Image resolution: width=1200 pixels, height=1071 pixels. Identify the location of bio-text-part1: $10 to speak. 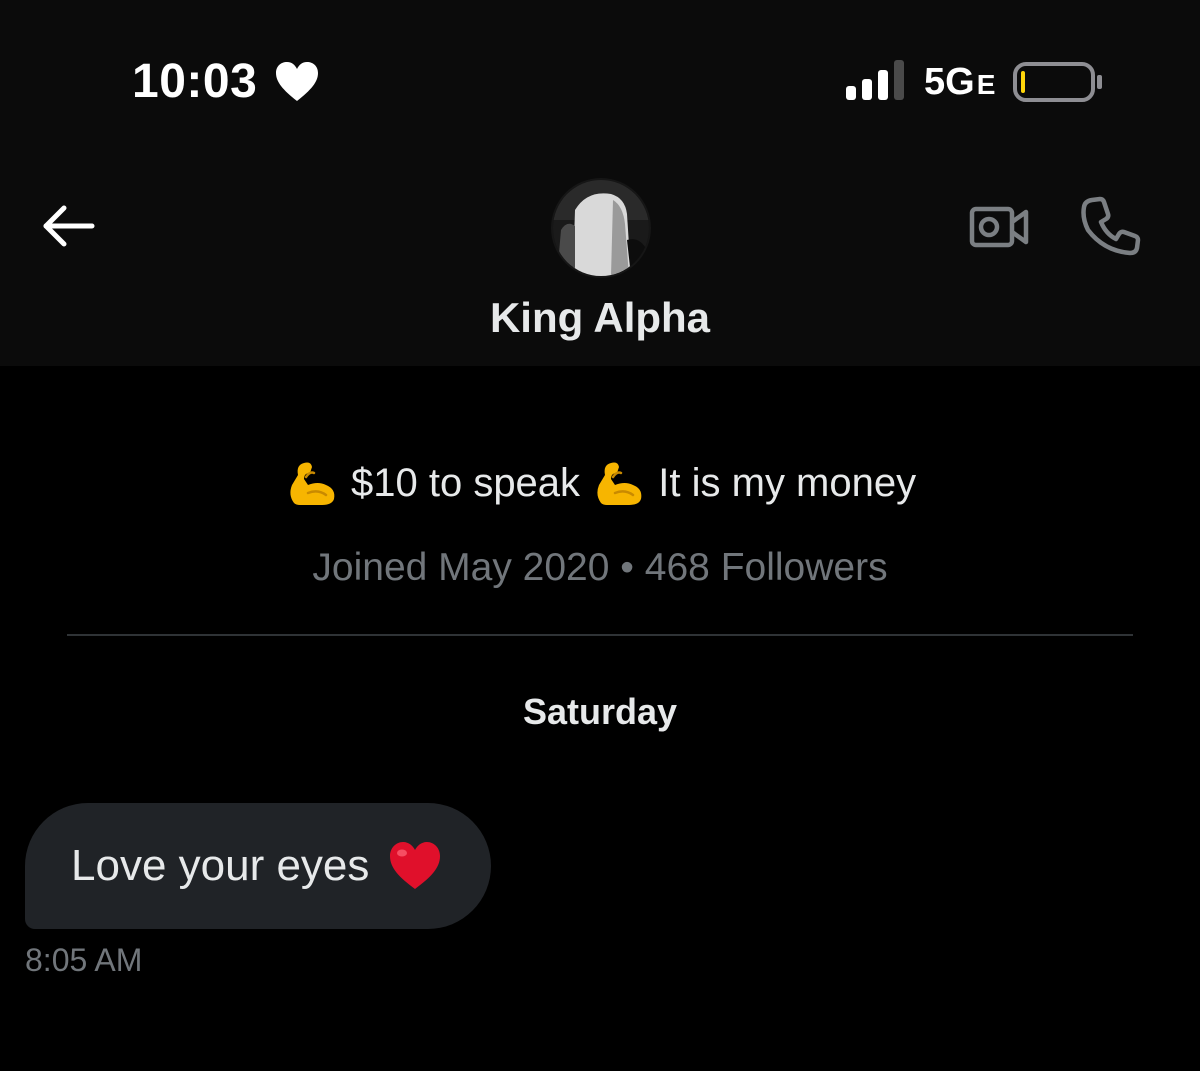
(465, 483).